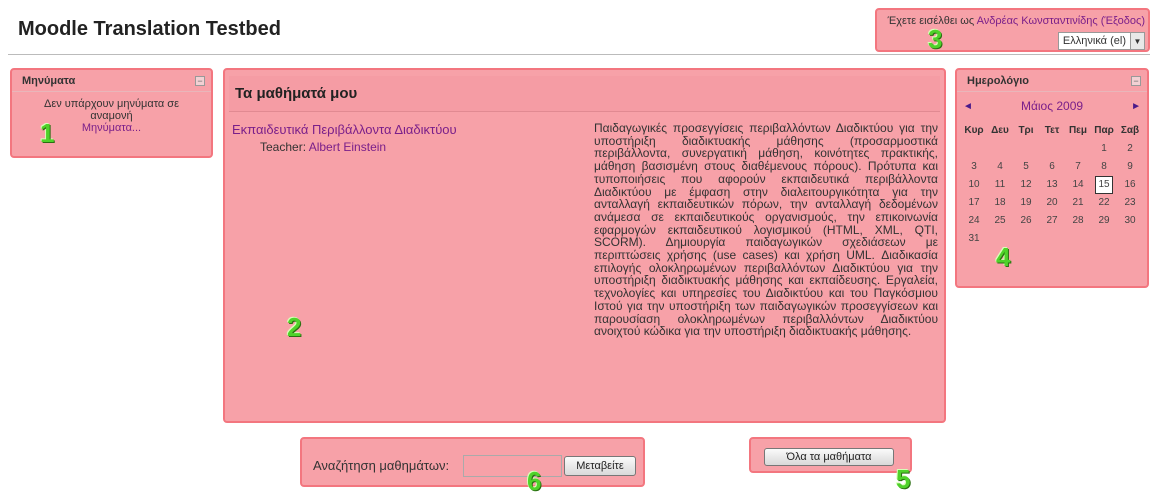  Describe the element at coordinates (1026, 185) in the screenshot. I see `calendar-day: 12` at that location.